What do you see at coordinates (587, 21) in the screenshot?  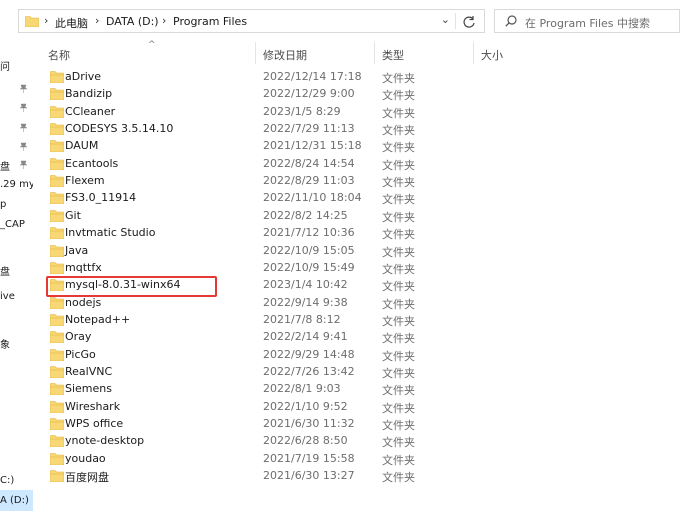 I see `search-box: 在 Program Files 中搜索` at bounding box center [587, 21].